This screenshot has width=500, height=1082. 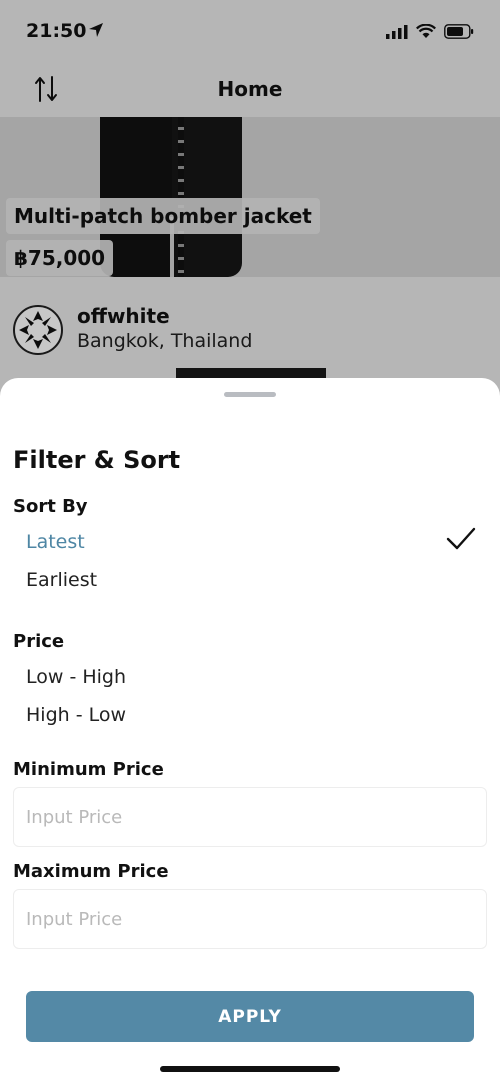 What do you see at coordinates (55, 542) in the screenshot?
I see `sort-option-latest: Latest` at bounding box center [55, 542].